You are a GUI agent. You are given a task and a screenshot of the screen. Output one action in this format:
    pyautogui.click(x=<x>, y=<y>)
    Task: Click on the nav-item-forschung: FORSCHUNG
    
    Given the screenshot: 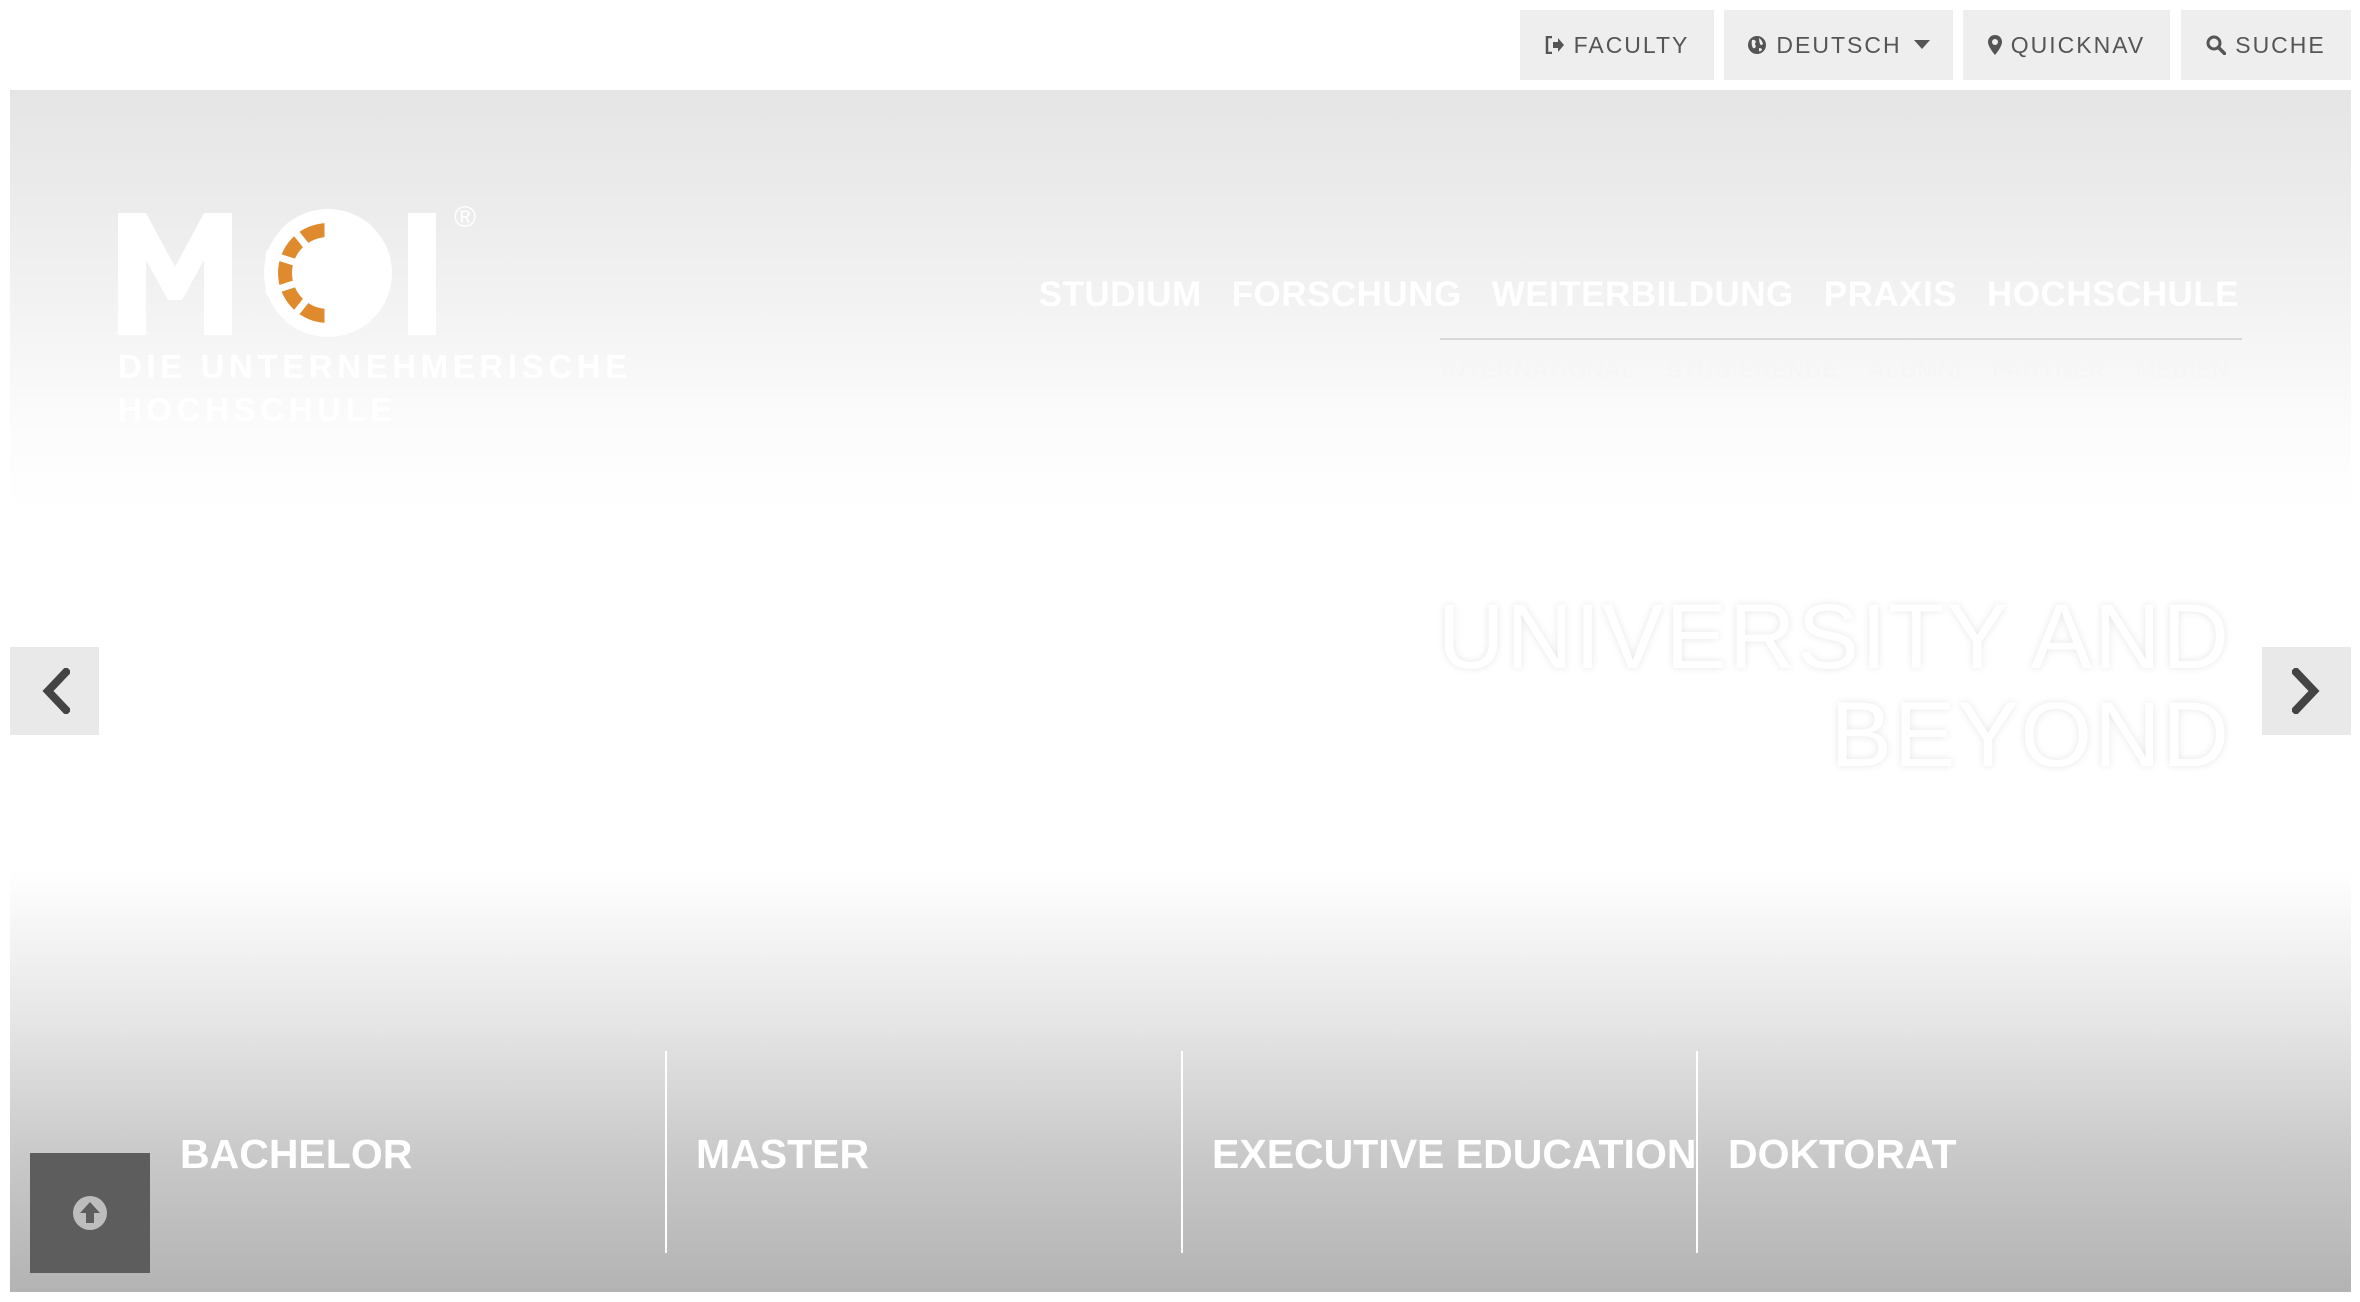 What is the action you would take?
    pyautogui.click(x=1347, y=295)
    